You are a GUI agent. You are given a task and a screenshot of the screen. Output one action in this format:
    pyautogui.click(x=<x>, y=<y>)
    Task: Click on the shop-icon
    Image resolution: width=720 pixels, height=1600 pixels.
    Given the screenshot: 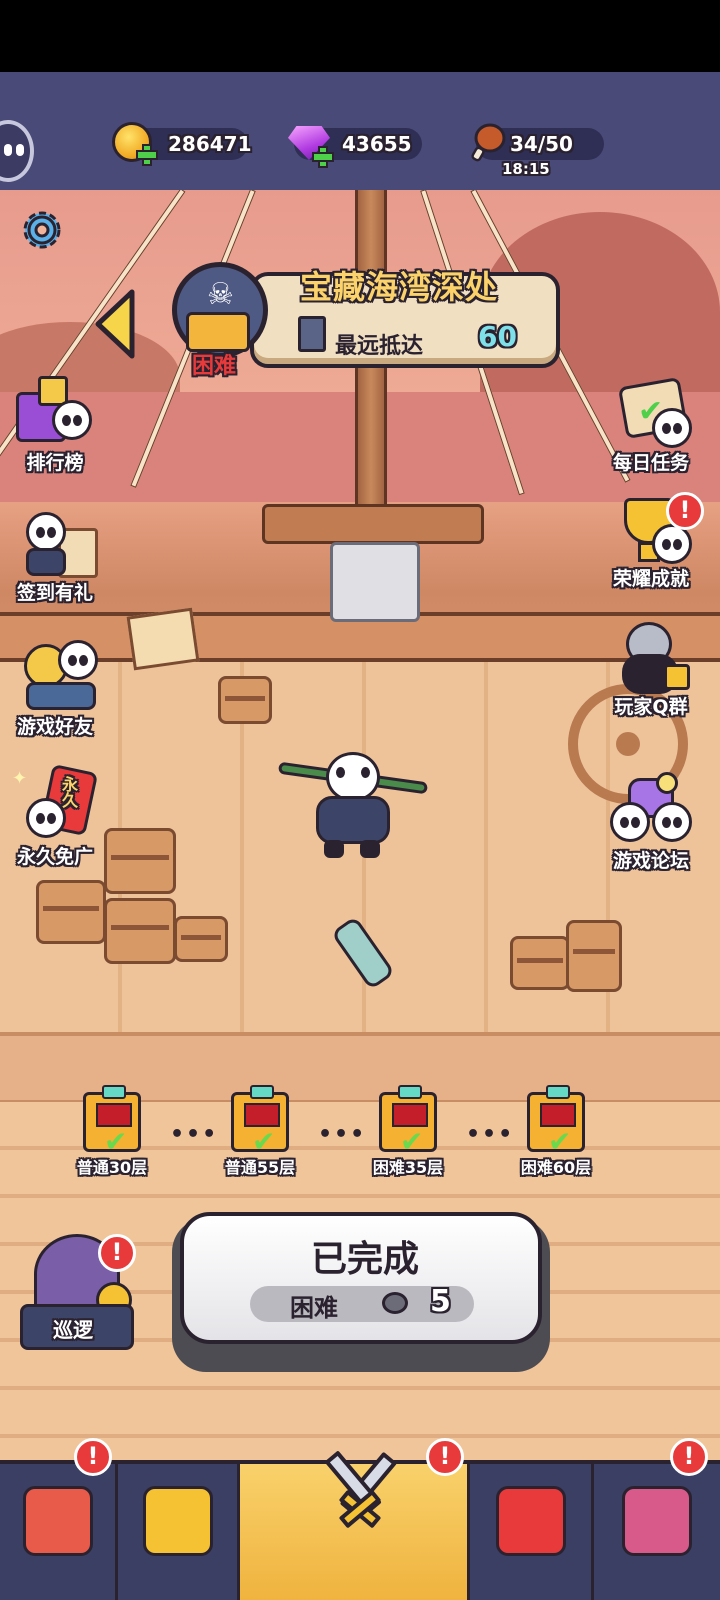 What is the action you would take?
    pyautogui.click(x=57, y=1521)
    